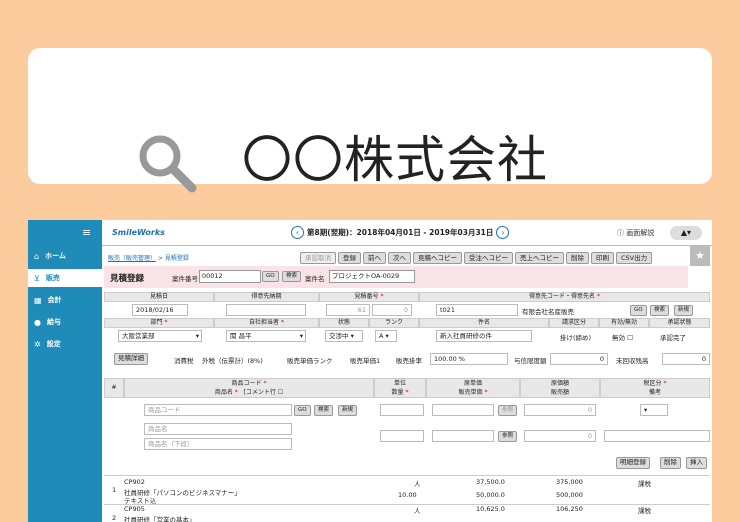  What do you see at coordinates (348, 410) in the screenshot?
I see `item-new-button: 新規` at bounding box center [348, 410].